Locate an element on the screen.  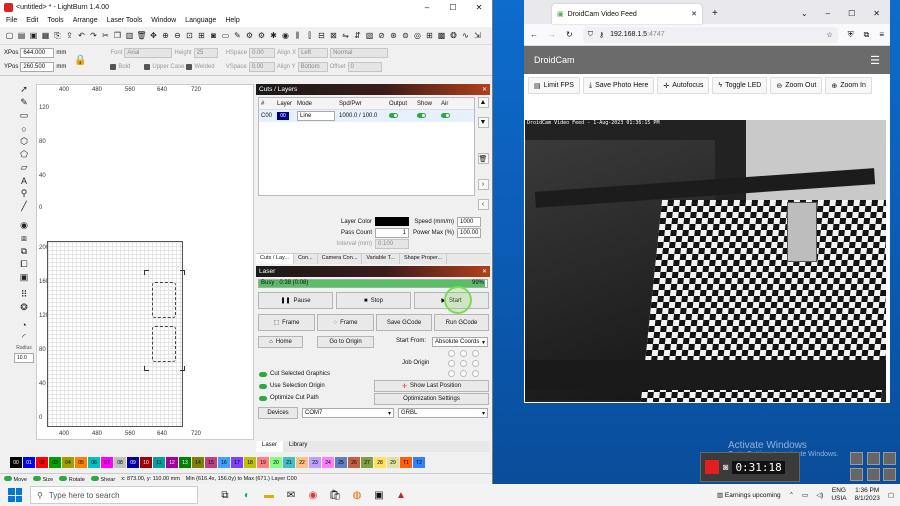
normal-select: Normal is located at coordinates (359, 53).